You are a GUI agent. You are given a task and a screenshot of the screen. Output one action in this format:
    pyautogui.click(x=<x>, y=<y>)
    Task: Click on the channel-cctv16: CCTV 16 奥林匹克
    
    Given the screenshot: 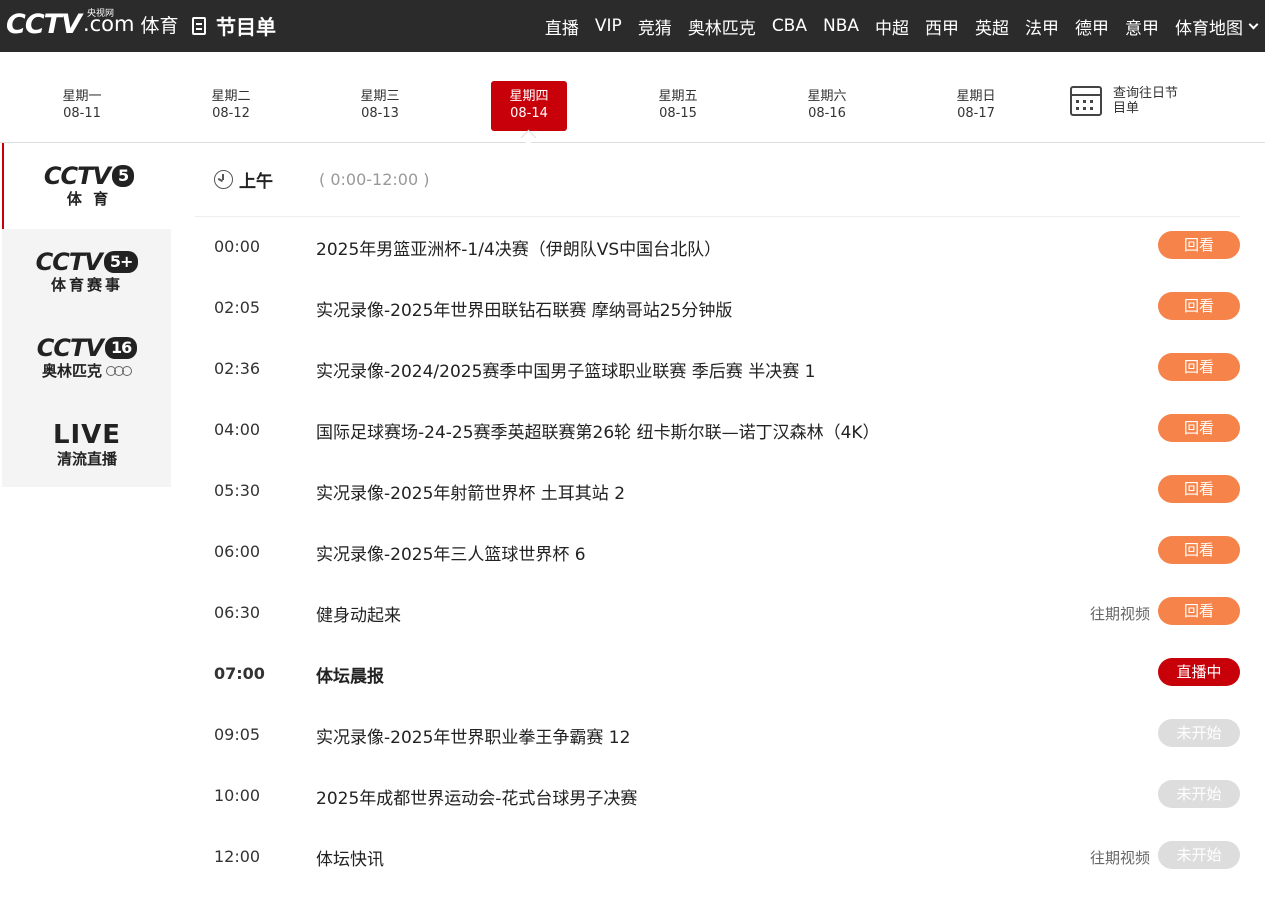 What is the action you would take?
    pyautogui.click(x=86, y=358)
    